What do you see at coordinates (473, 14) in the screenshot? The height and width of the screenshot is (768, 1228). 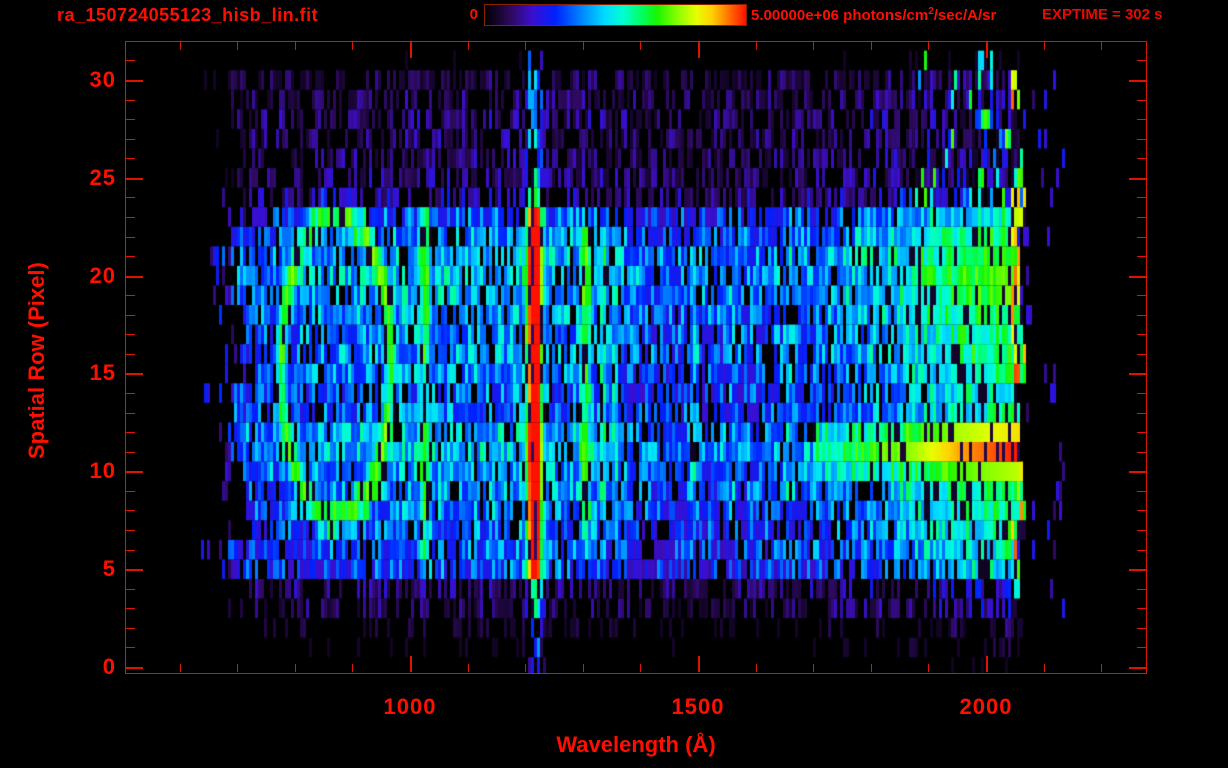 I see `colorbar-min-label: 0` at bounding box center [473, 14].